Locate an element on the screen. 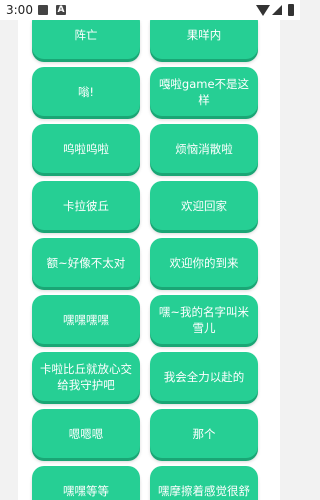 The image size is (320, 500). voice-button: 嗡! is located at coordinates (86, 91).